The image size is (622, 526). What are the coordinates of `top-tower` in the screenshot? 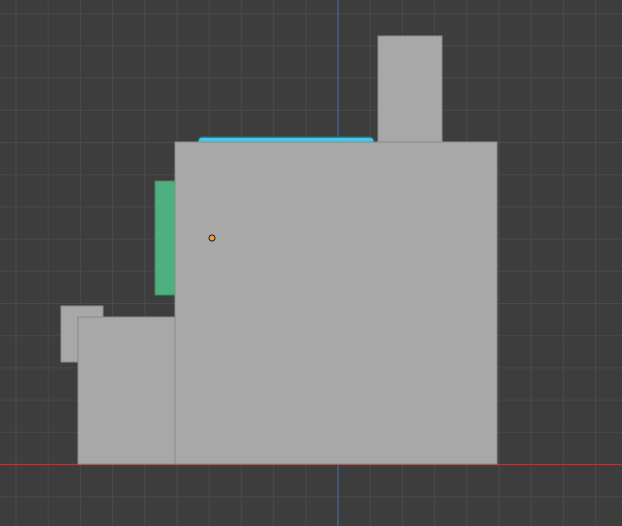 It's located at (410, 91).